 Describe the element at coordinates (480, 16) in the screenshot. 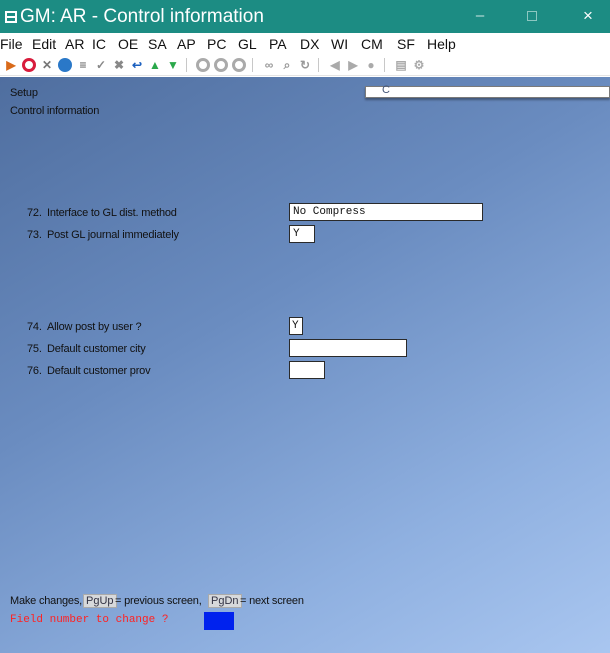

I see `minimize-button: –` at that location.